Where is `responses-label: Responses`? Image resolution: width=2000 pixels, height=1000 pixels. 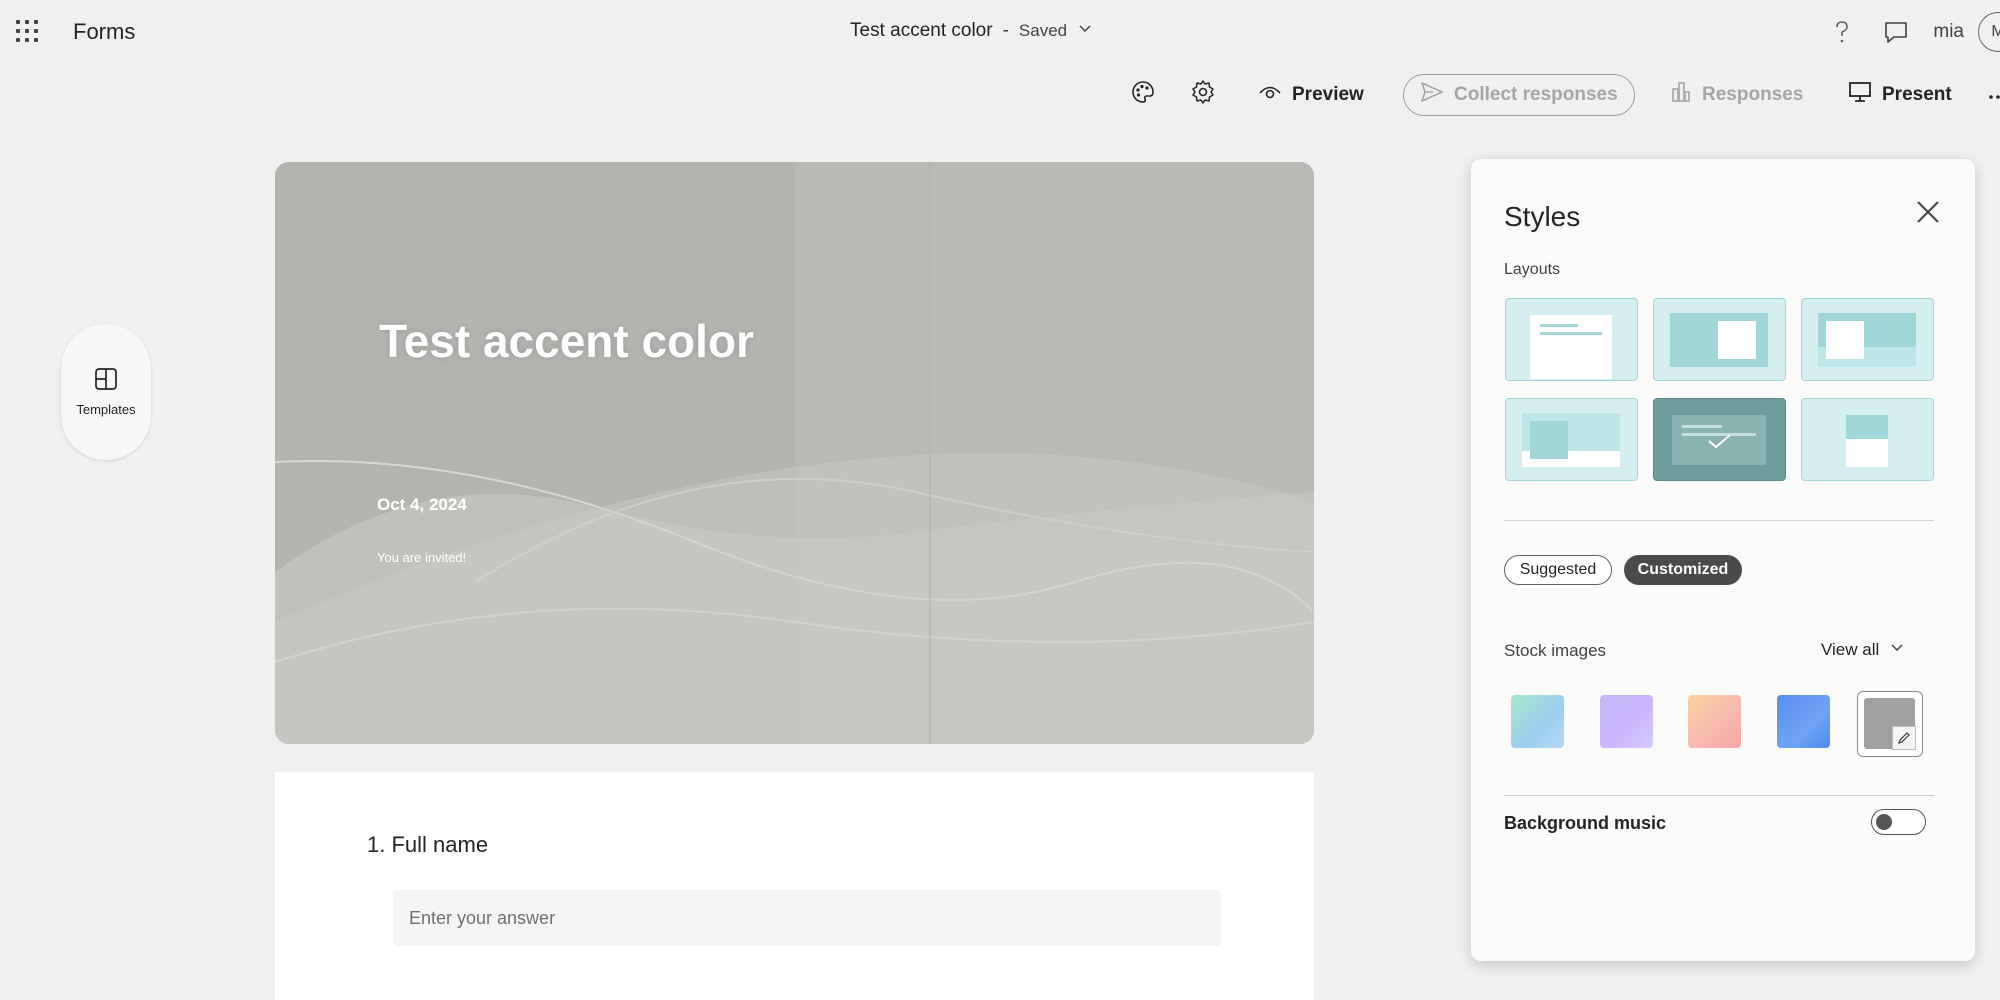 responses-label: Responses is located at coordinates (1753, 94).